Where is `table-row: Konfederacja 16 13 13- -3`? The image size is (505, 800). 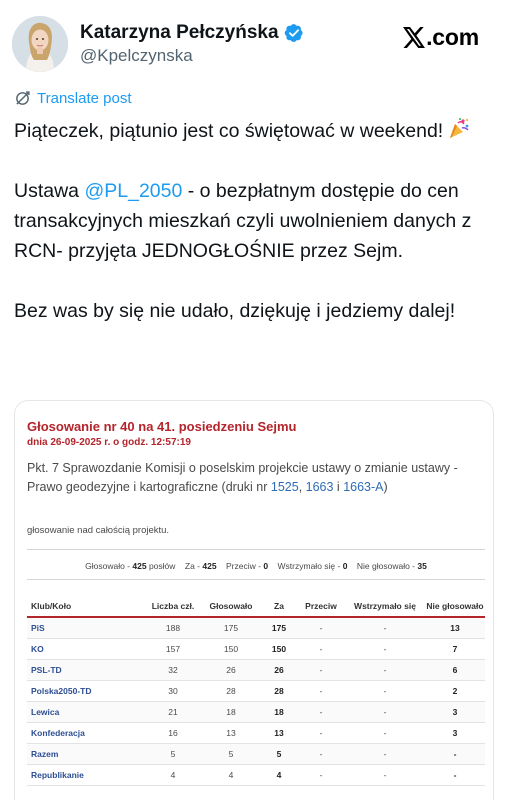
table-row: Konfederacja 16 13 13- -3 is located at coordinates (256, 733).